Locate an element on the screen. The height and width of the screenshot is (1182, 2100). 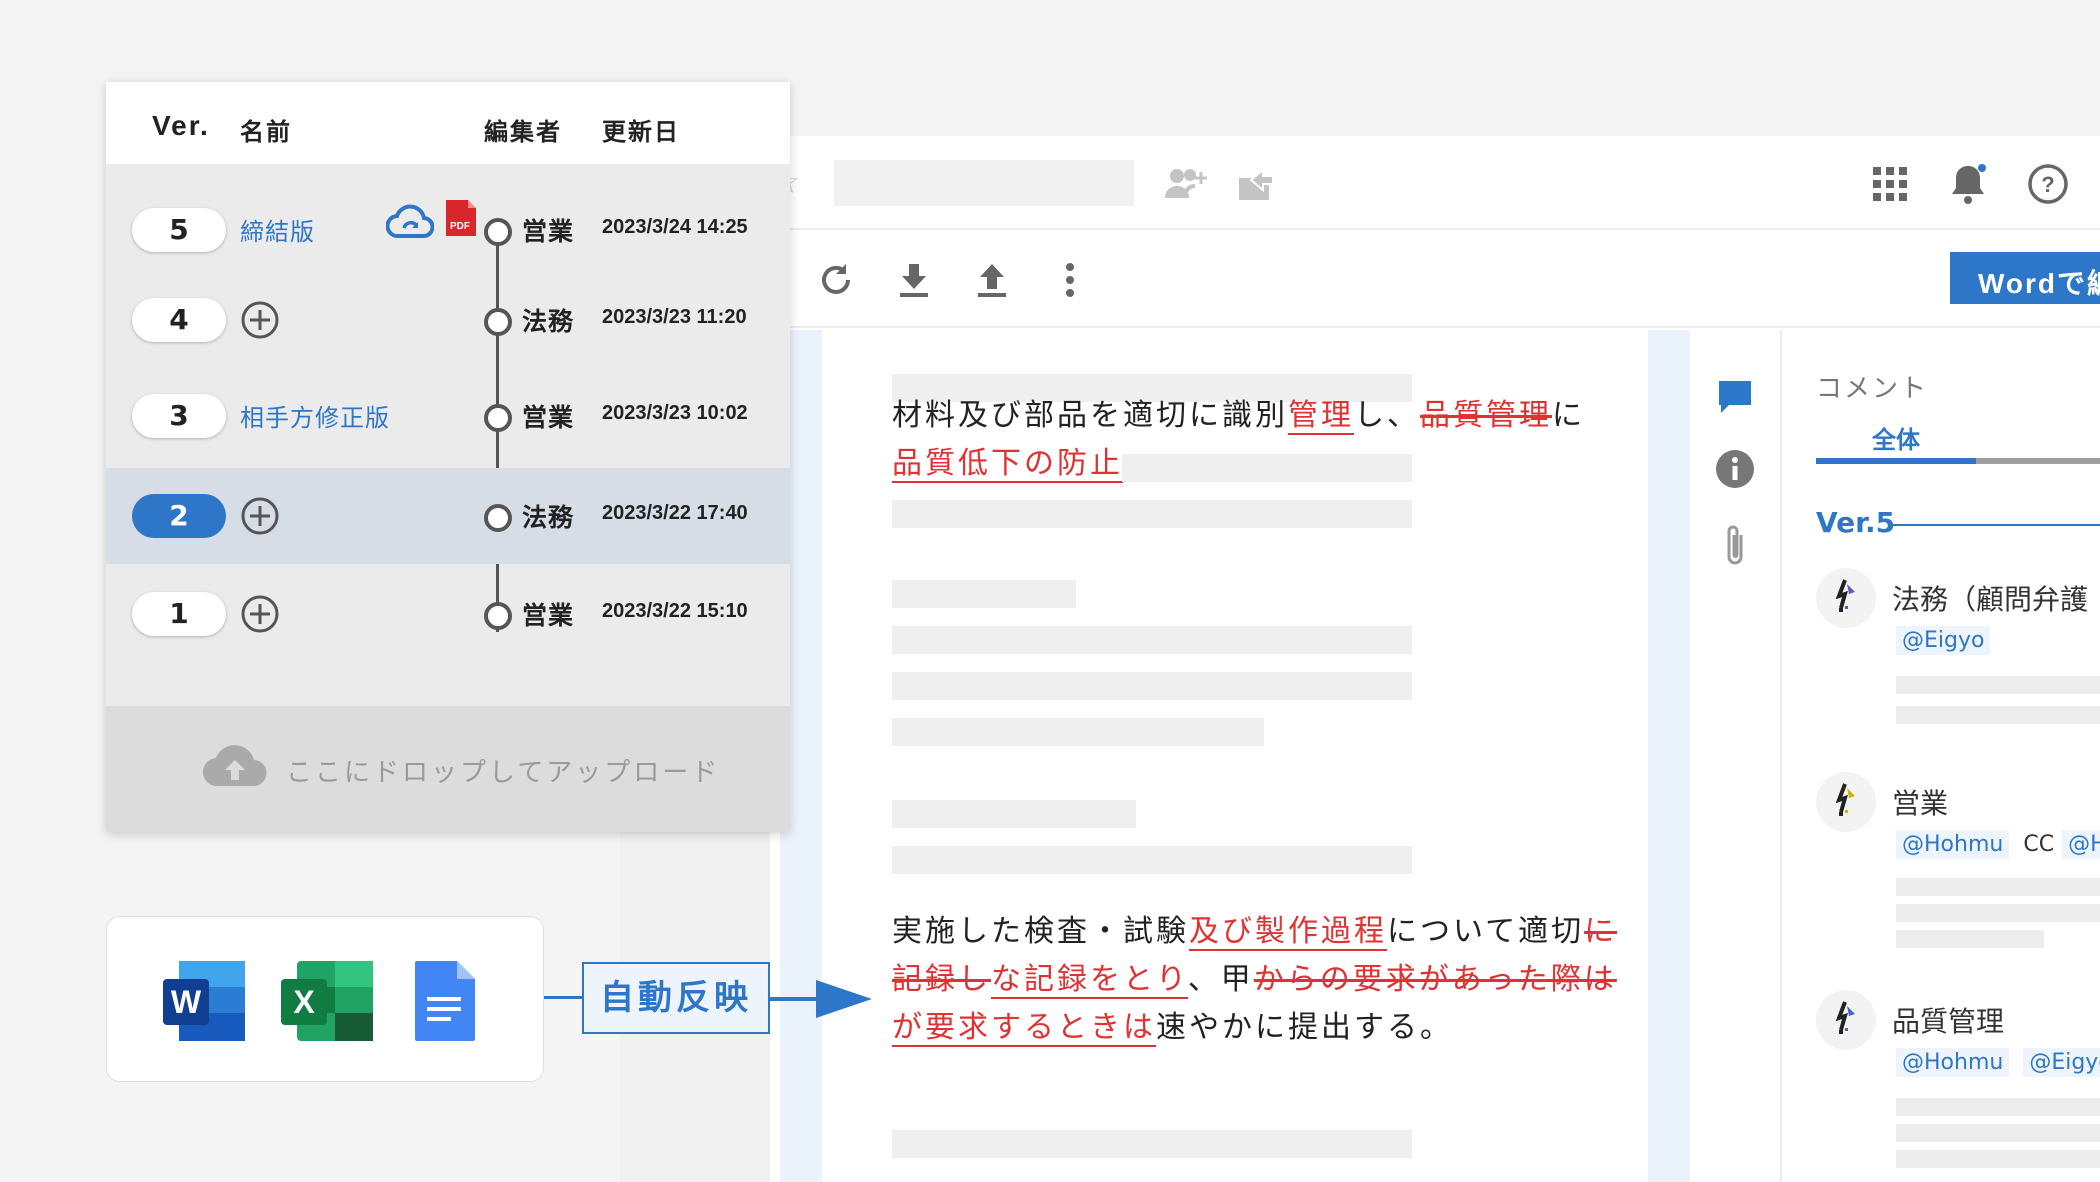
excel-icon: X is located at coordinates (327, 1003).